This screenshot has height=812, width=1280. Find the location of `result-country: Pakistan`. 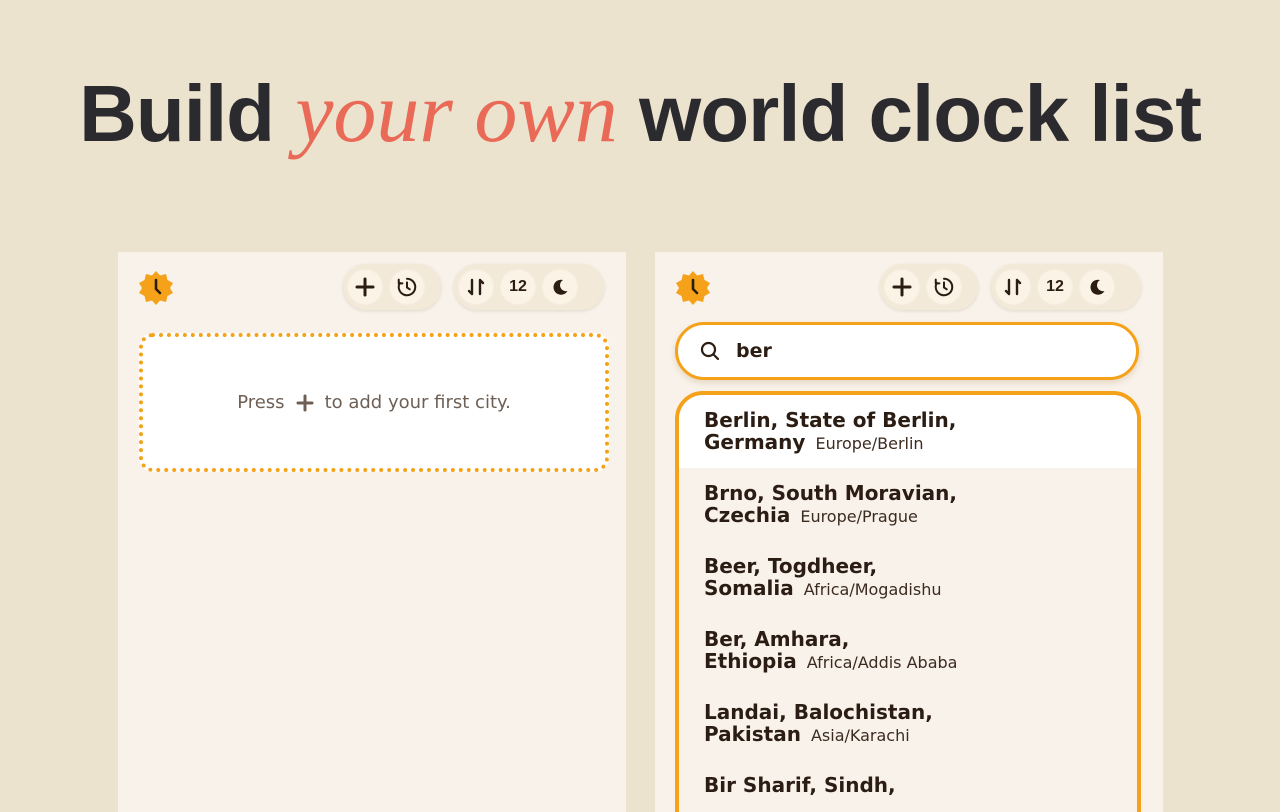

result-country: Pakistan is located at coordinates (752, 734).